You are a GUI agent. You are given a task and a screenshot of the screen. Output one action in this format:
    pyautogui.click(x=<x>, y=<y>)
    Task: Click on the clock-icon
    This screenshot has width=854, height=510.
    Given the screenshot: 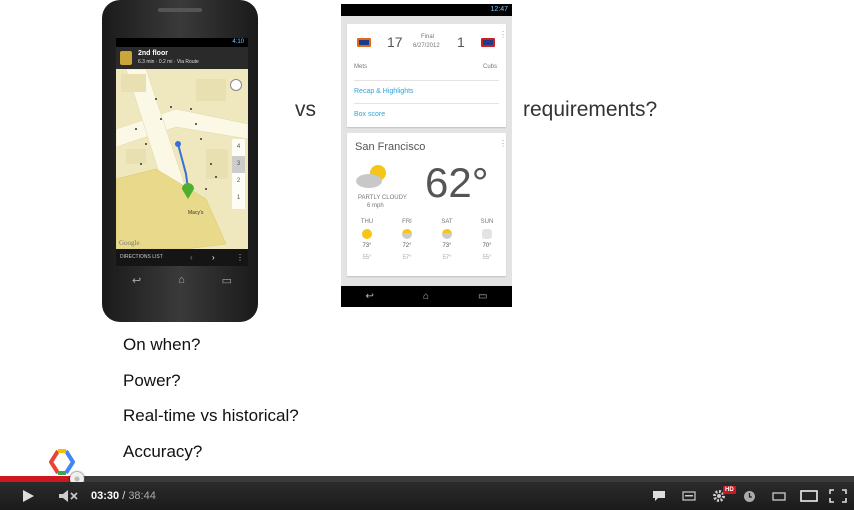 What is the action you would take?
    pyautogui.click(x=749, y=496)
    